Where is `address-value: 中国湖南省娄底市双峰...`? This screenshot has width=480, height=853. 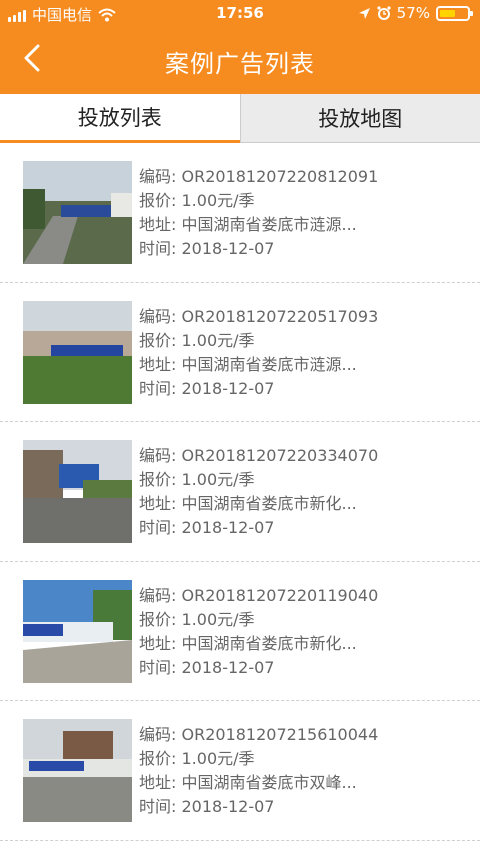
address-value: 中国湖南省娄底市双峰... is located at coordinates (269, 782).